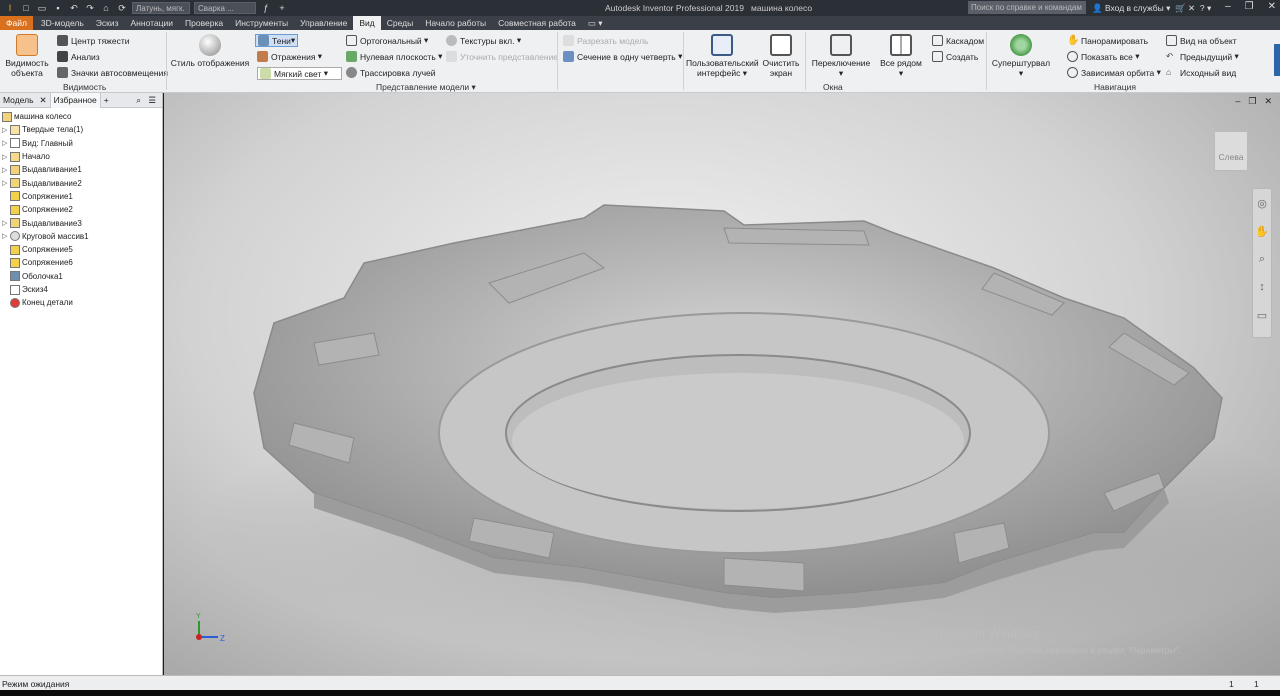  Describe the element at coordinates (387, 40) in the screenshot. I see `orthographic-button: Ортогональный ▾` at that location.